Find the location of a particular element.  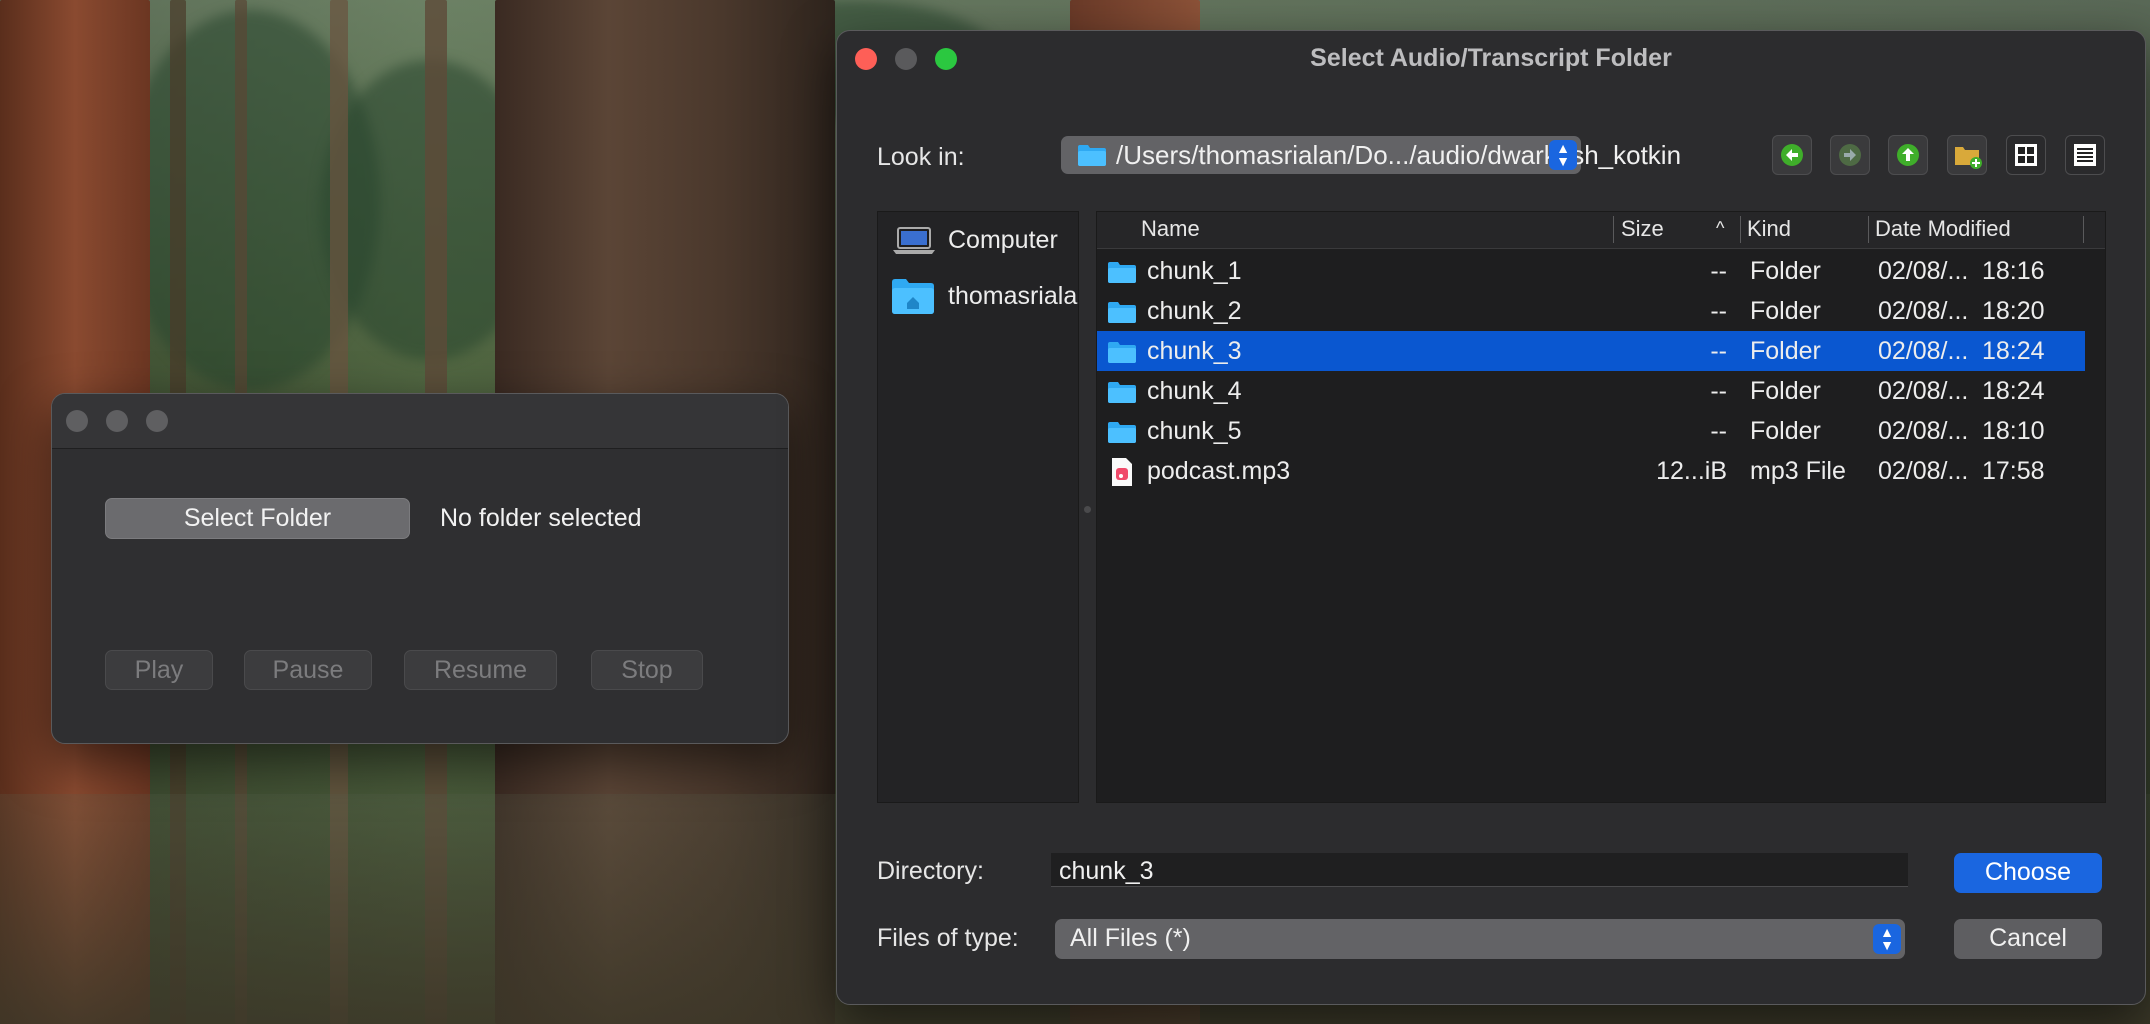

back-arrow-icon is located at coordinates (1792, 155).